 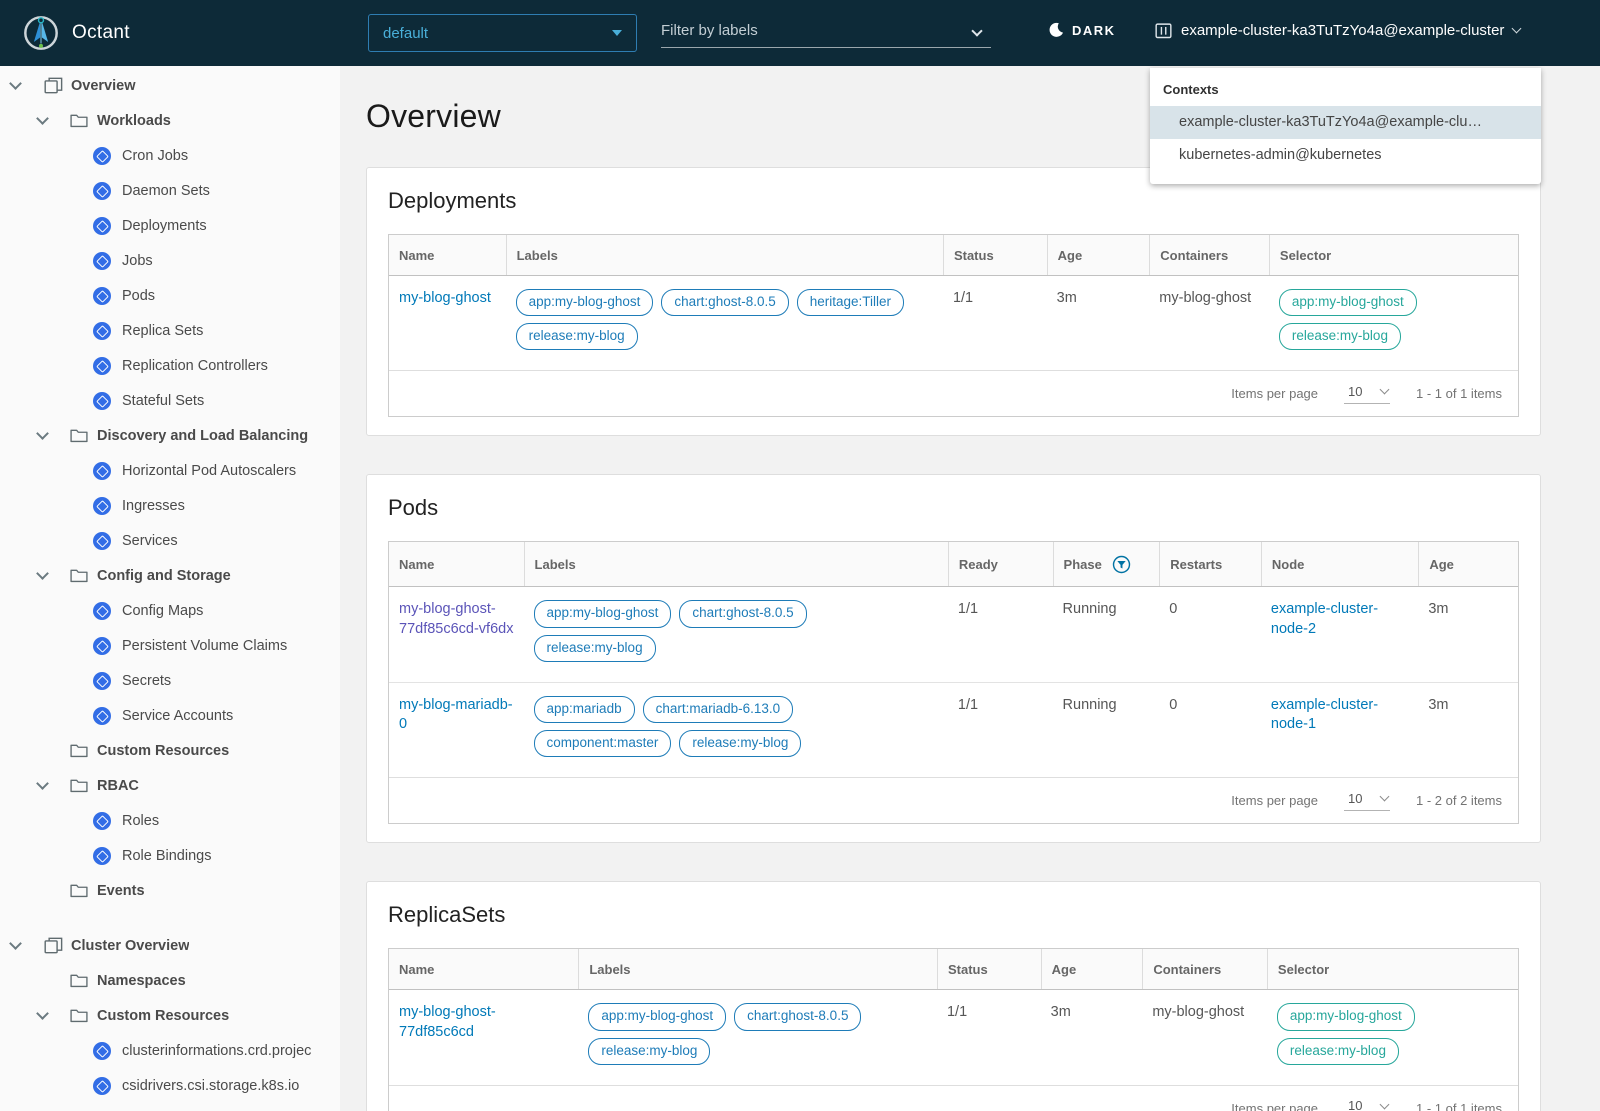 What do you see at coordinates (170, 260) in the screenshot?
I see `sidebar-item-jobs: Jobs` at bounding box center [170, 260].